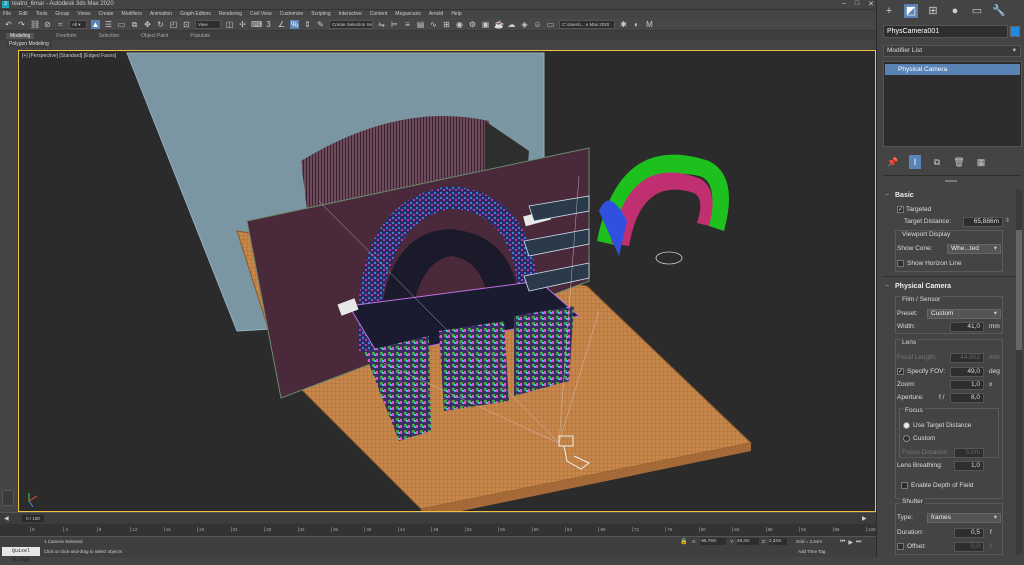 This screenshot has height=565, width=1024. Describe the element at coordinates (147, 24) in the screenshot. I see `select-move-icon: ✥` at that location.